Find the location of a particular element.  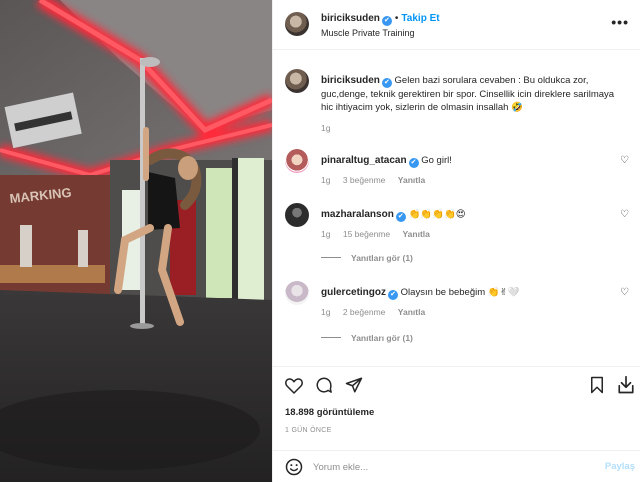

comment-body: gulercetingoz ✔ Olaysın be bebeğim 👏✌🤍 is located at coordinates (471, 293).